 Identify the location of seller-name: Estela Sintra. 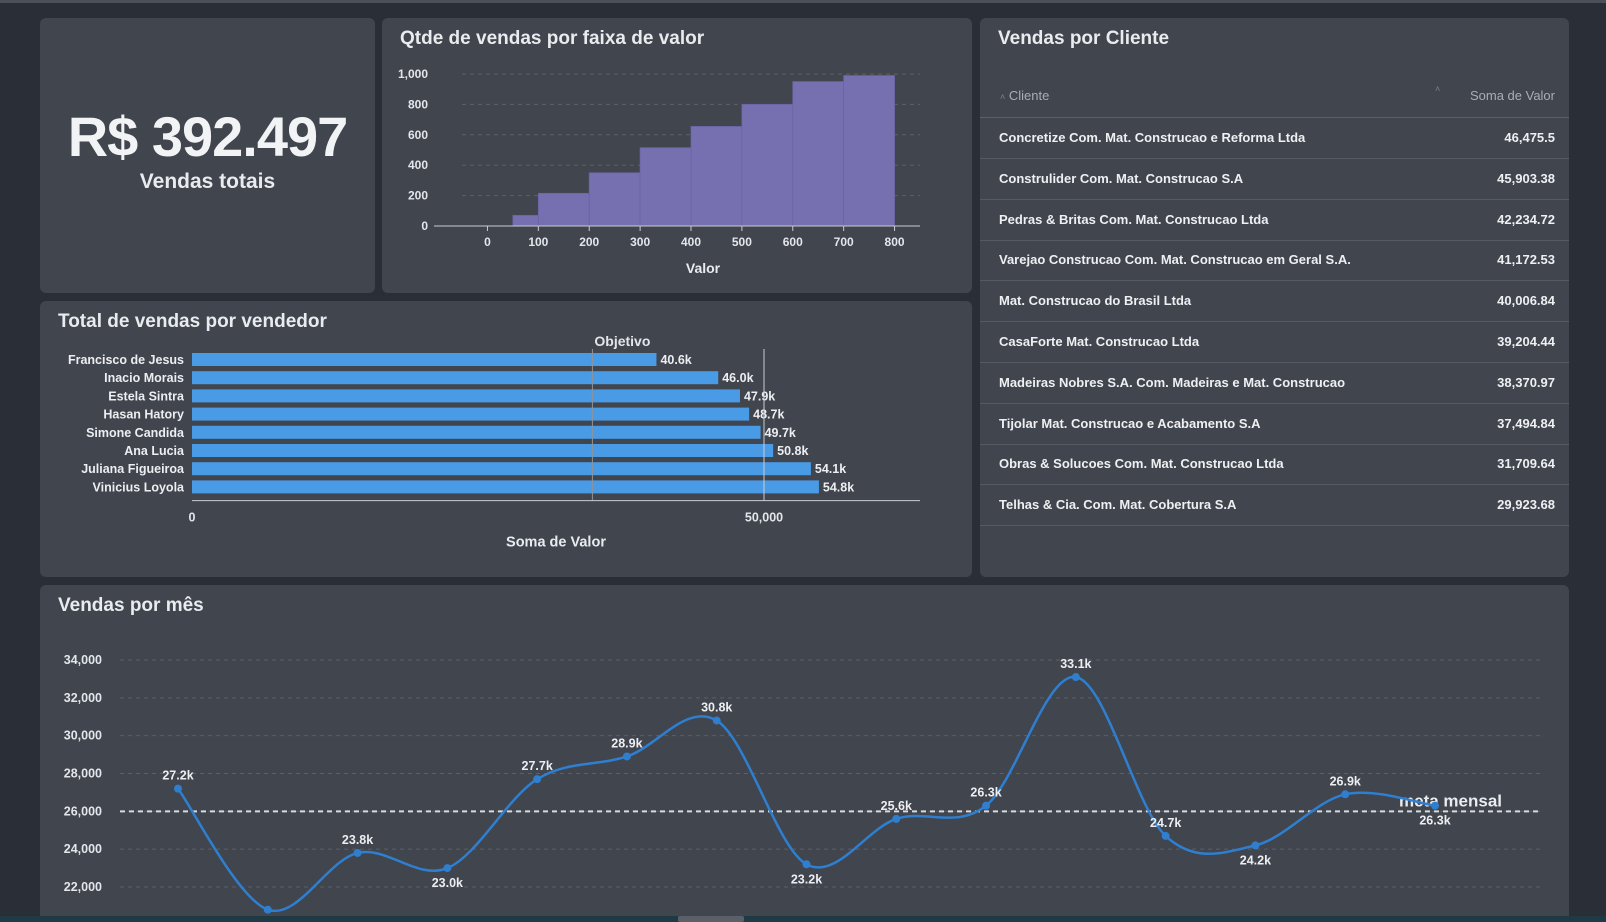
(146, 396).